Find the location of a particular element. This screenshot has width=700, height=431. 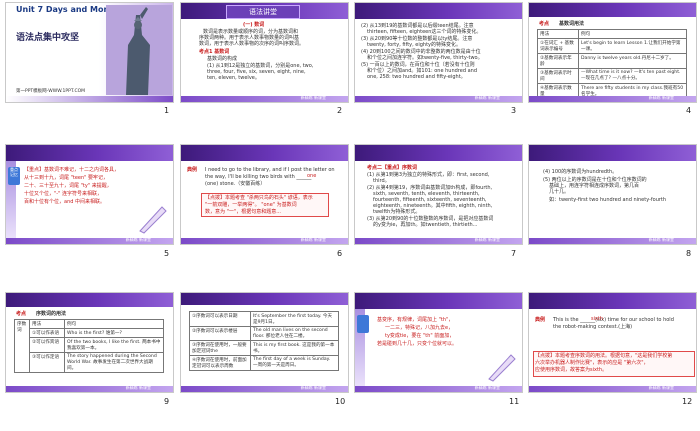

body-line: twenty, forty, fifty, eighty的特殊变化。 is located at coordinates (414, 45).